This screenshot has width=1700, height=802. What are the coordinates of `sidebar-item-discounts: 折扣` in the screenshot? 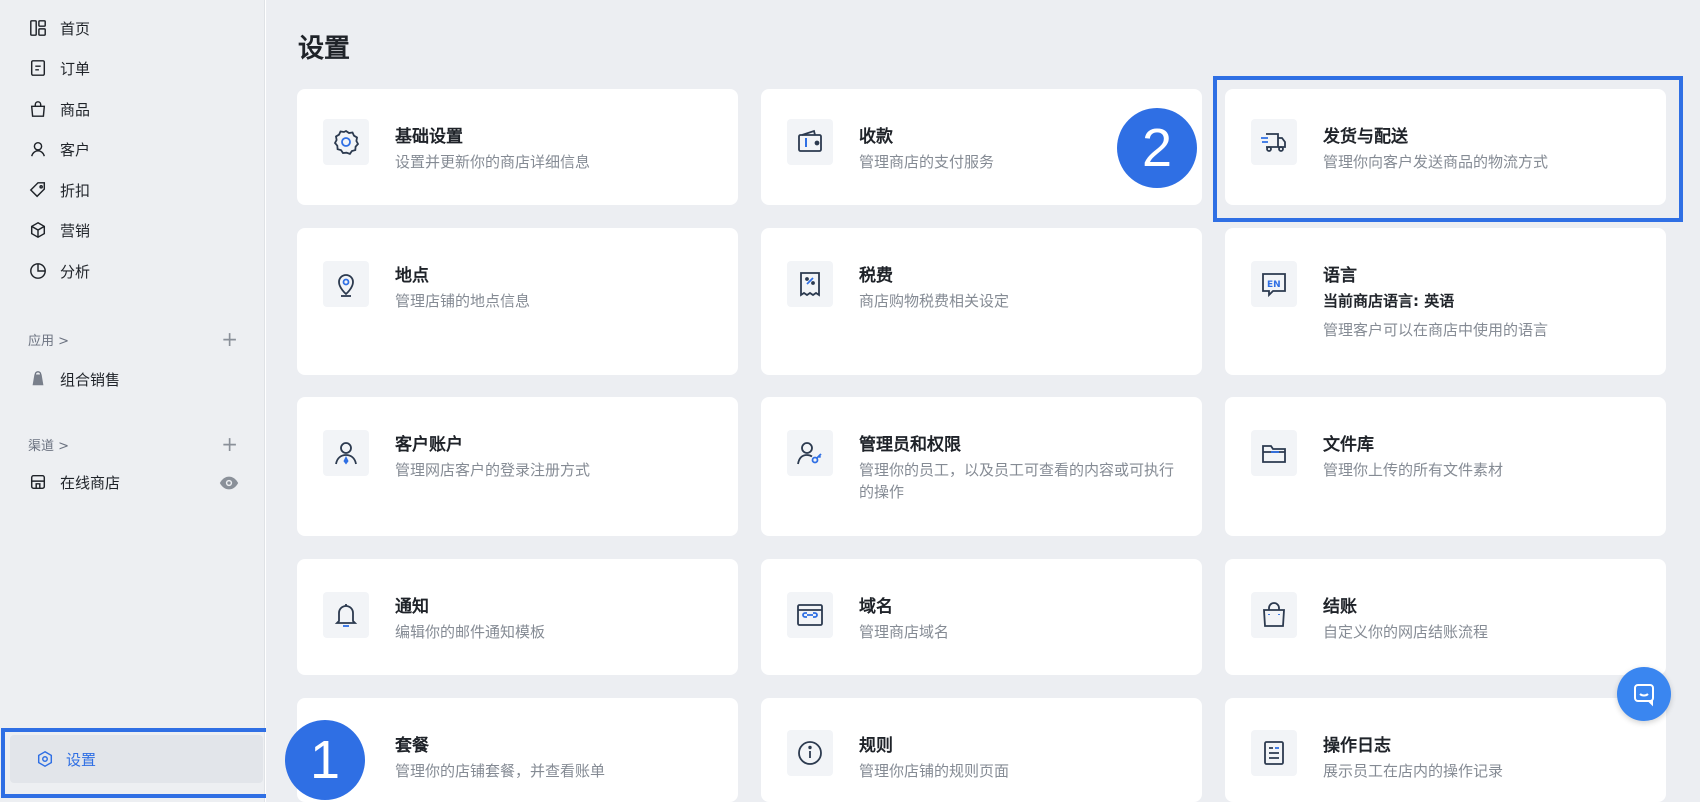 It's located at (59, 190).